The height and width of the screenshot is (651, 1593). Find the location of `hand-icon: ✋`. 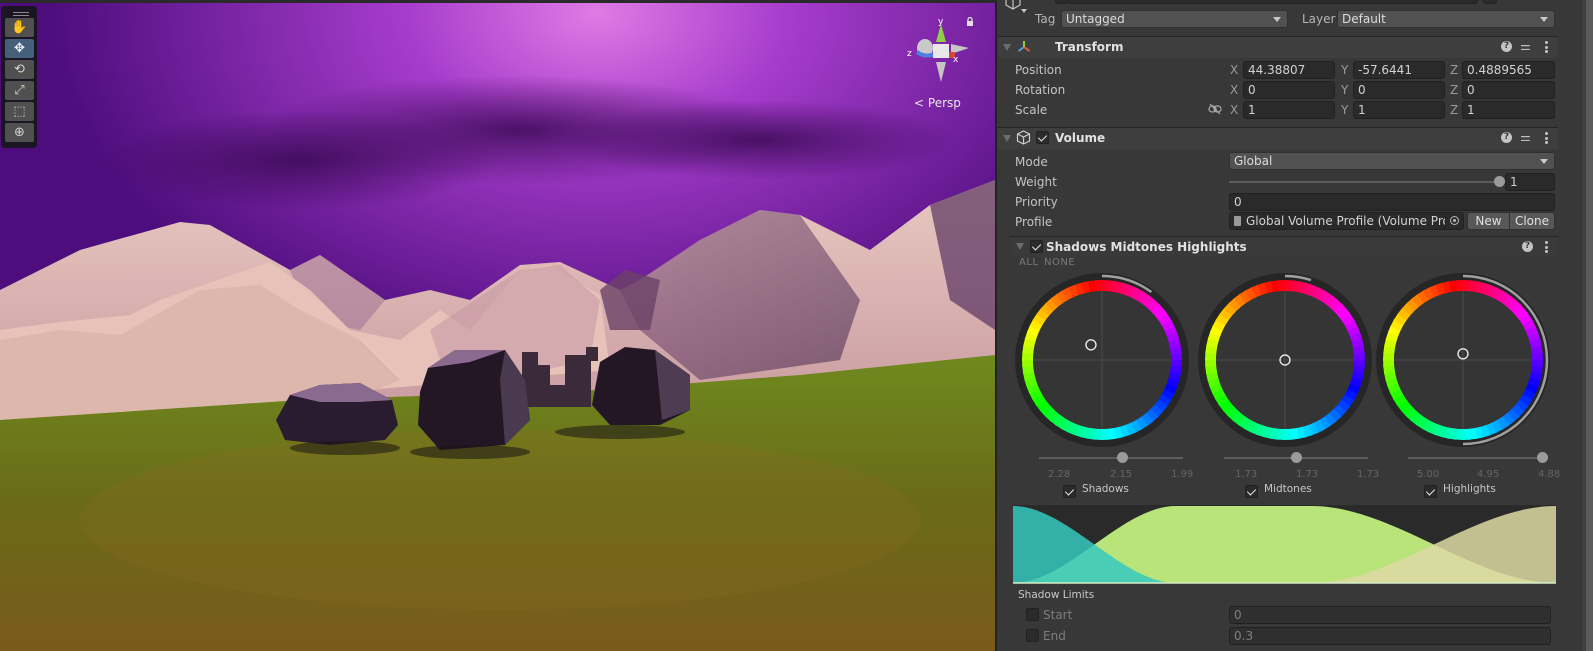

hand-icon: ✋ is located at coordinates (19, 27).